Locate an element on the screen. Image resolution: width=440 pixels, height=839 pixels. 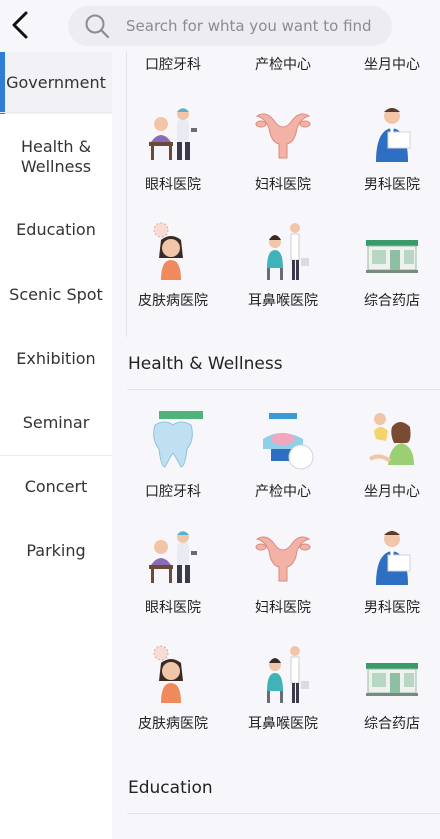
sidebar-item-label: Government is located at coordinates (56, 82).